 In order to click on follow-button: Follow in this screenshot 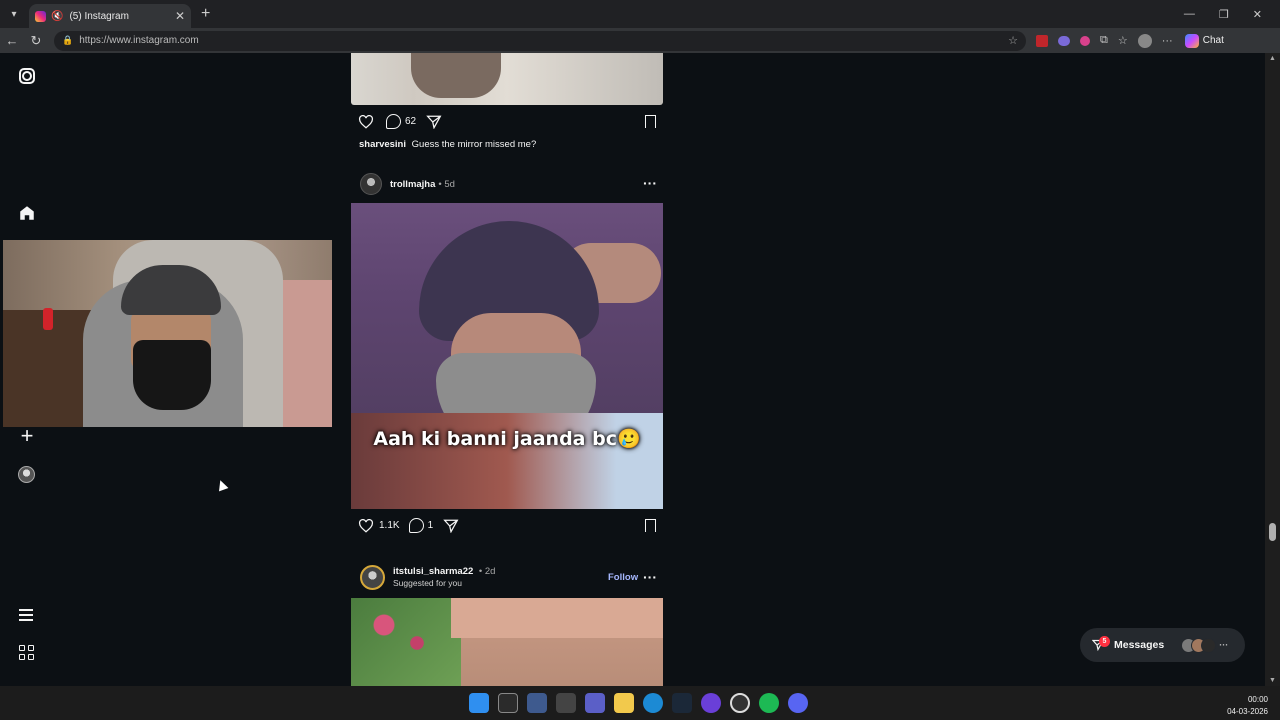, I will do `click(623, 577)`.